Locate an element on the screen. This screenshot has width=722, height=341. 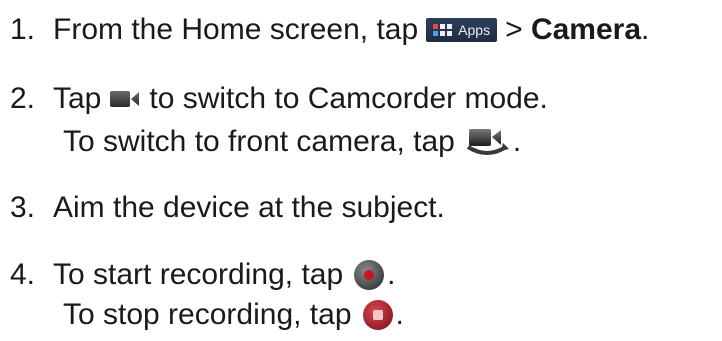
step-4-sub: To stop recording, tap . is located at coordinates (233, 315).